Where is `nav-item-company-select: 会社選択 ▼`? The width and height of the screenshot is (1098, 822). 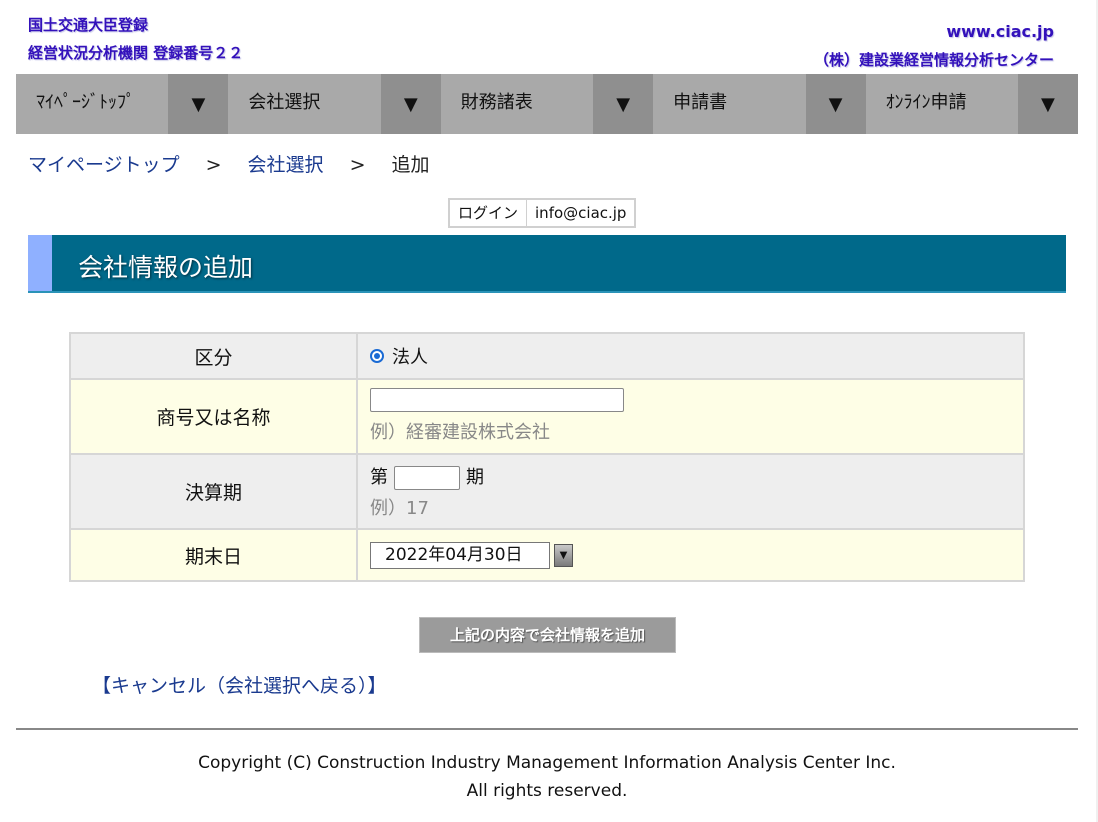
nav-item-company-select: 会社選択 ▼ is located at coordinates (334, 104).